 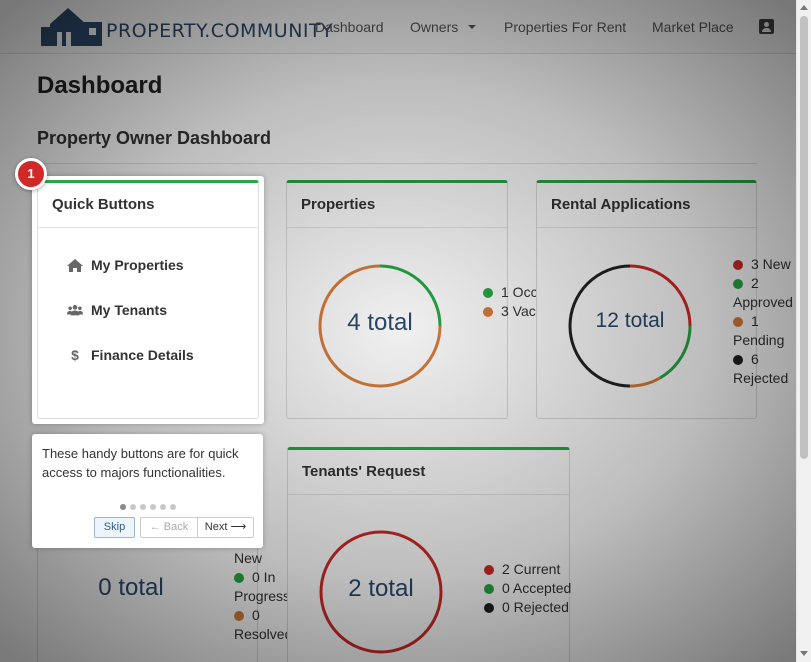 I want to click on legend-item: 0 Accepted, so click(x=527, y=588).